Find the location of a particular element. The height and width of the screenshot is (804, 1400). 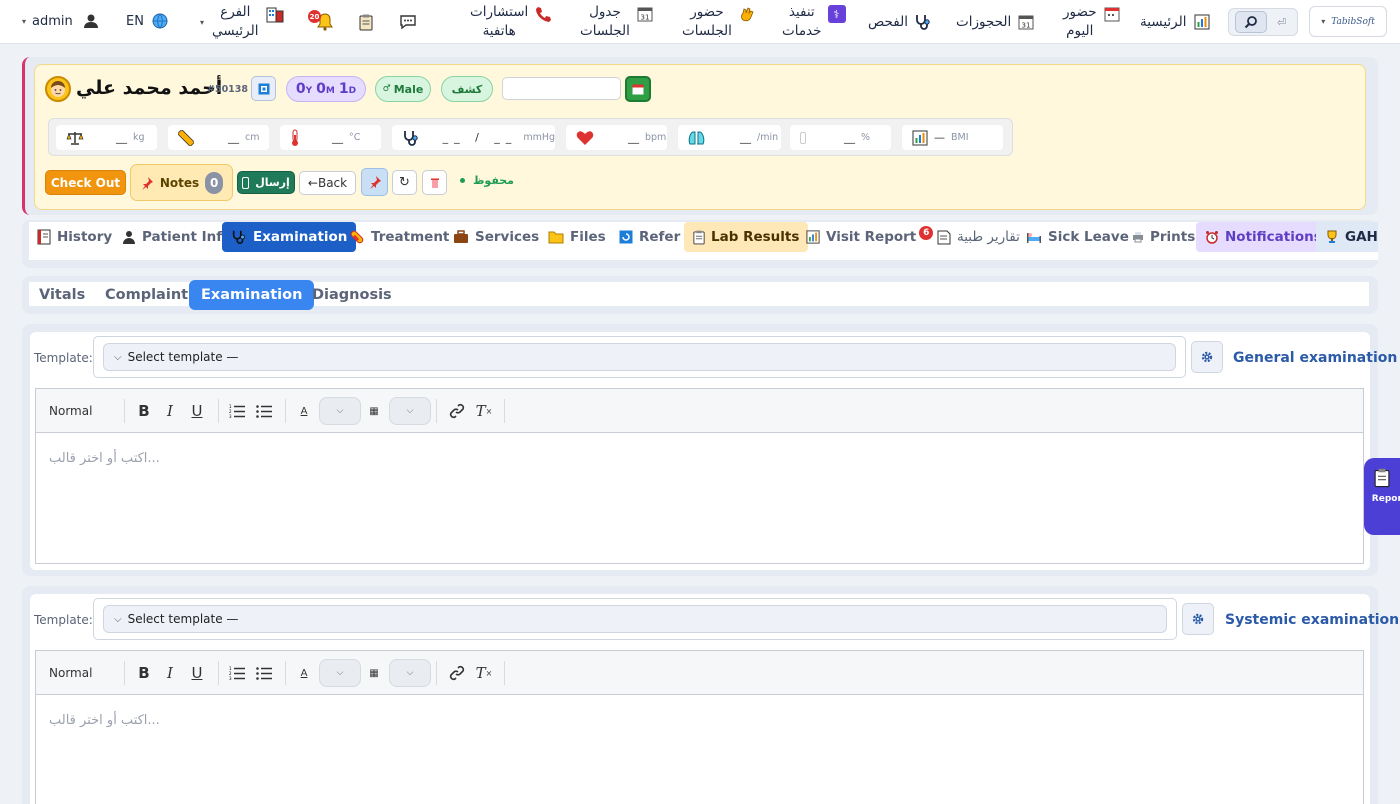

vital-height: __ cm is located at coordinates (218, 137).